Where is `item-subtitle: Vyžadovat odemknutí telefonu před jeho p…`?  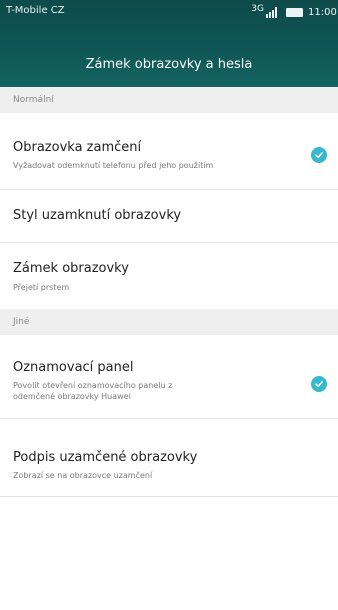
item-subtitle: Vyžadovat odemknutí telefonu před jeho p… is located at coordinates (113, 165).